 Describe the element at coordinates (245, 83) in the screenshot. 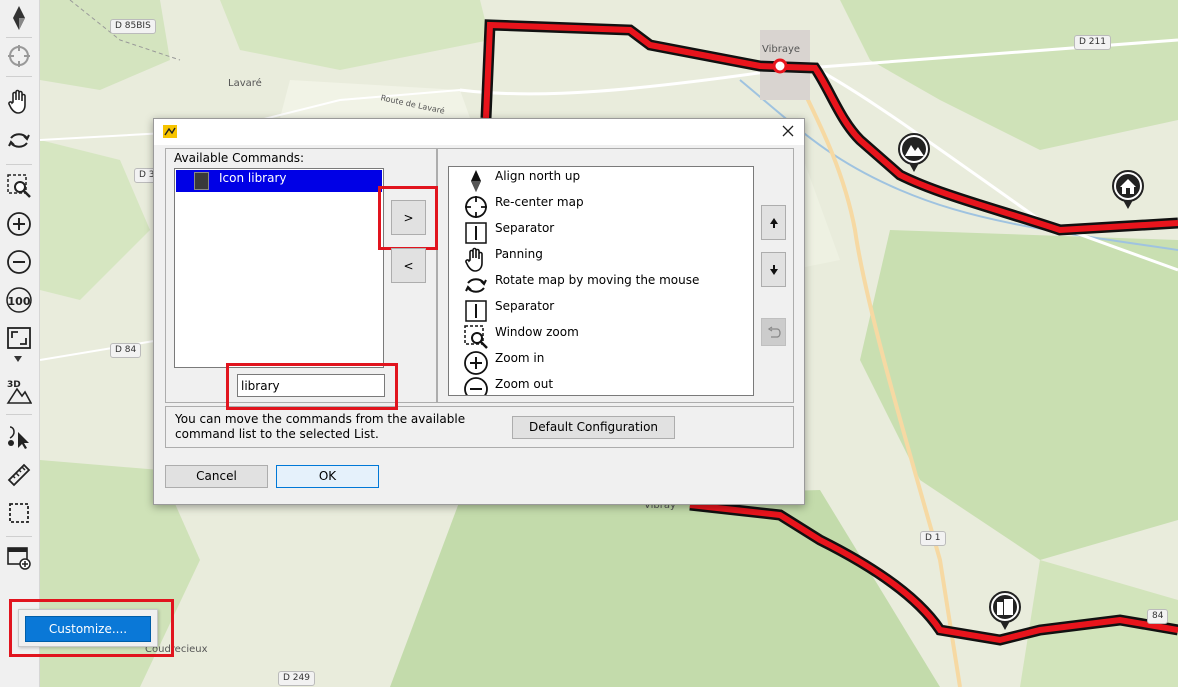

I see `map-place-label: Lavaré` at that location.